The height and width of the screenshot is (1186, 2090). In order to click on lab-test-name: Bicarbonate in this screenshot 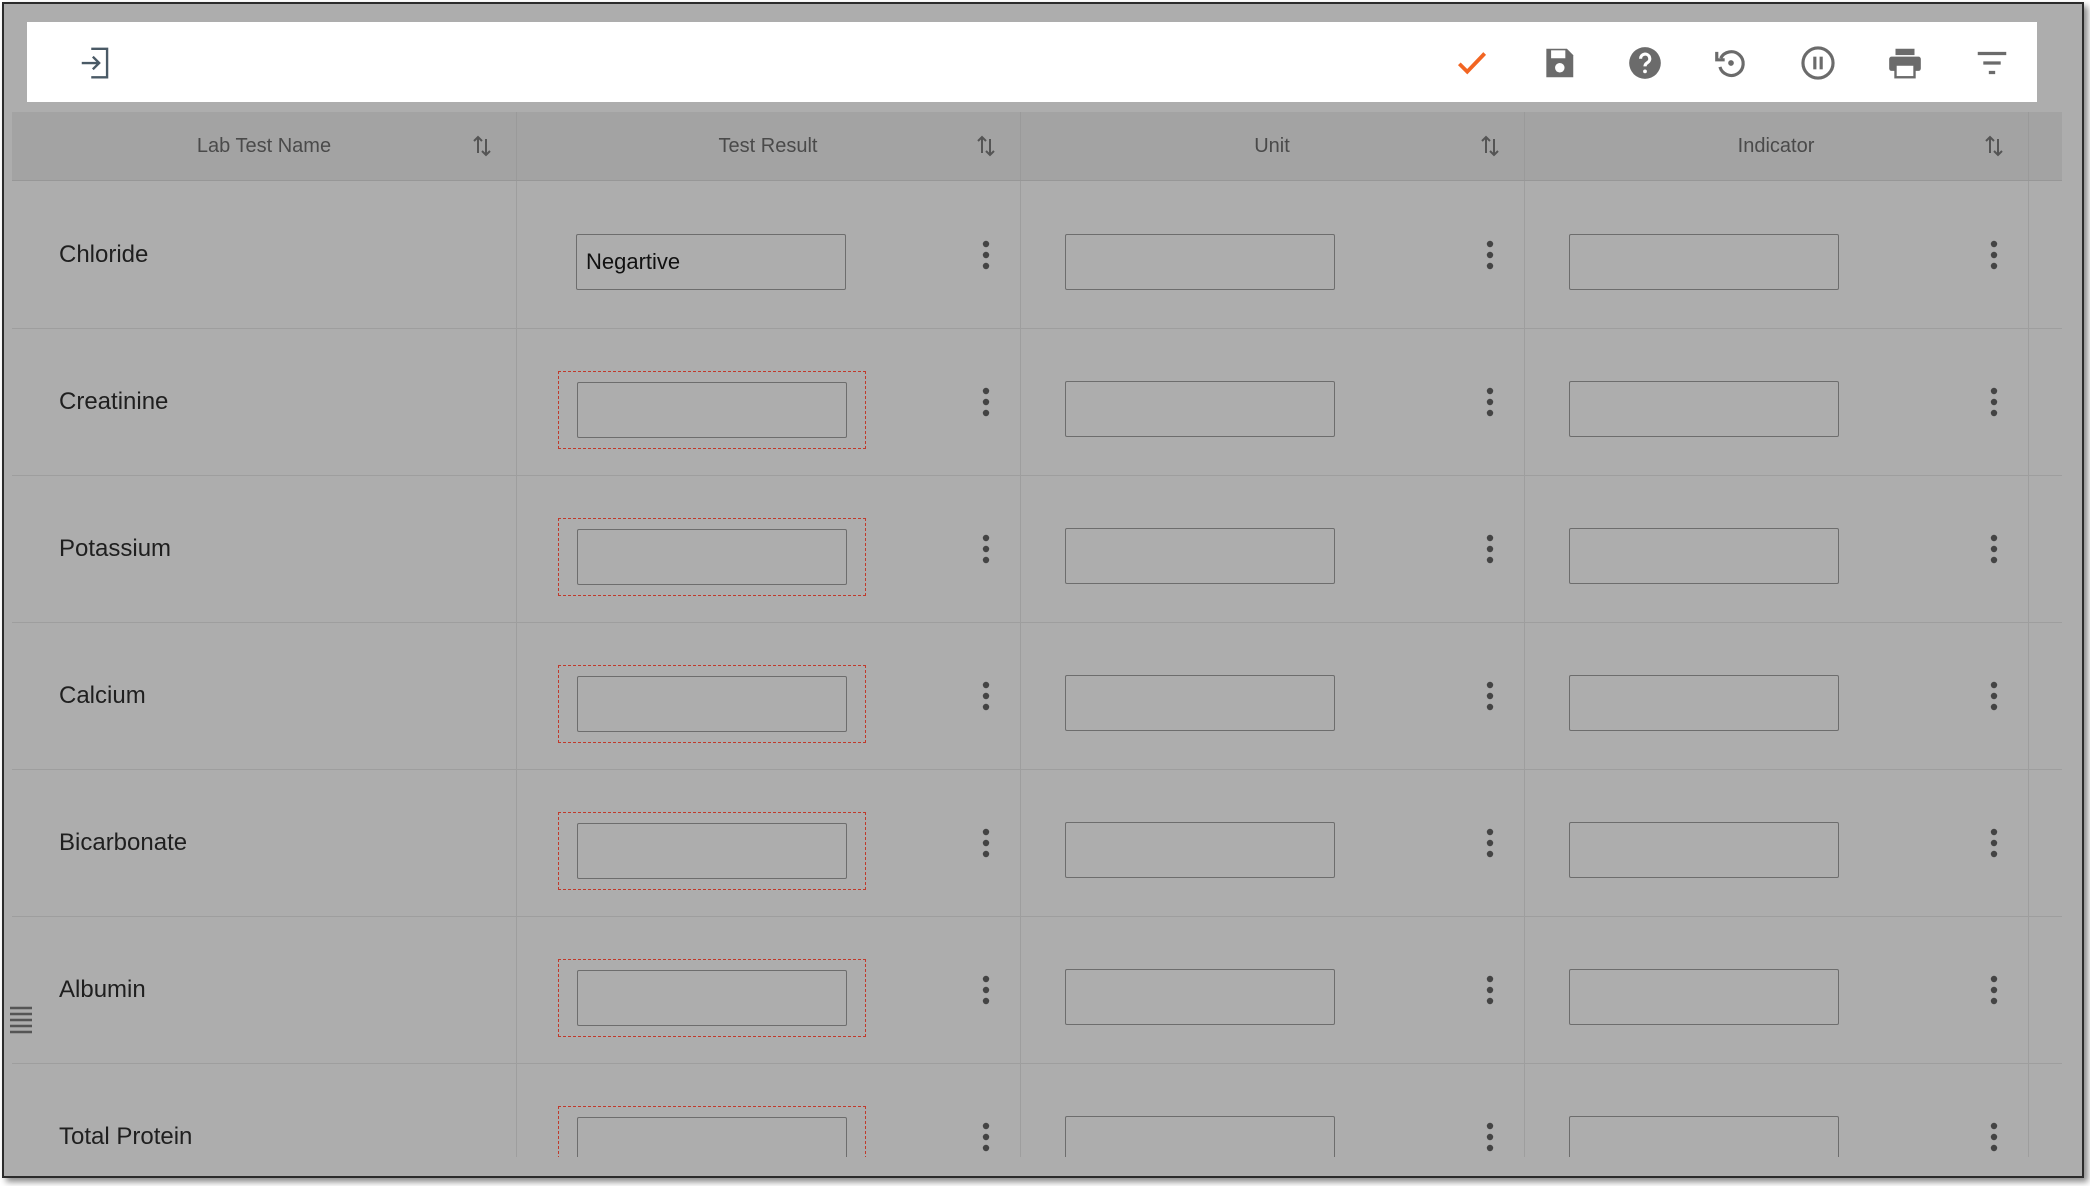, I will do `click(123, 842)`.